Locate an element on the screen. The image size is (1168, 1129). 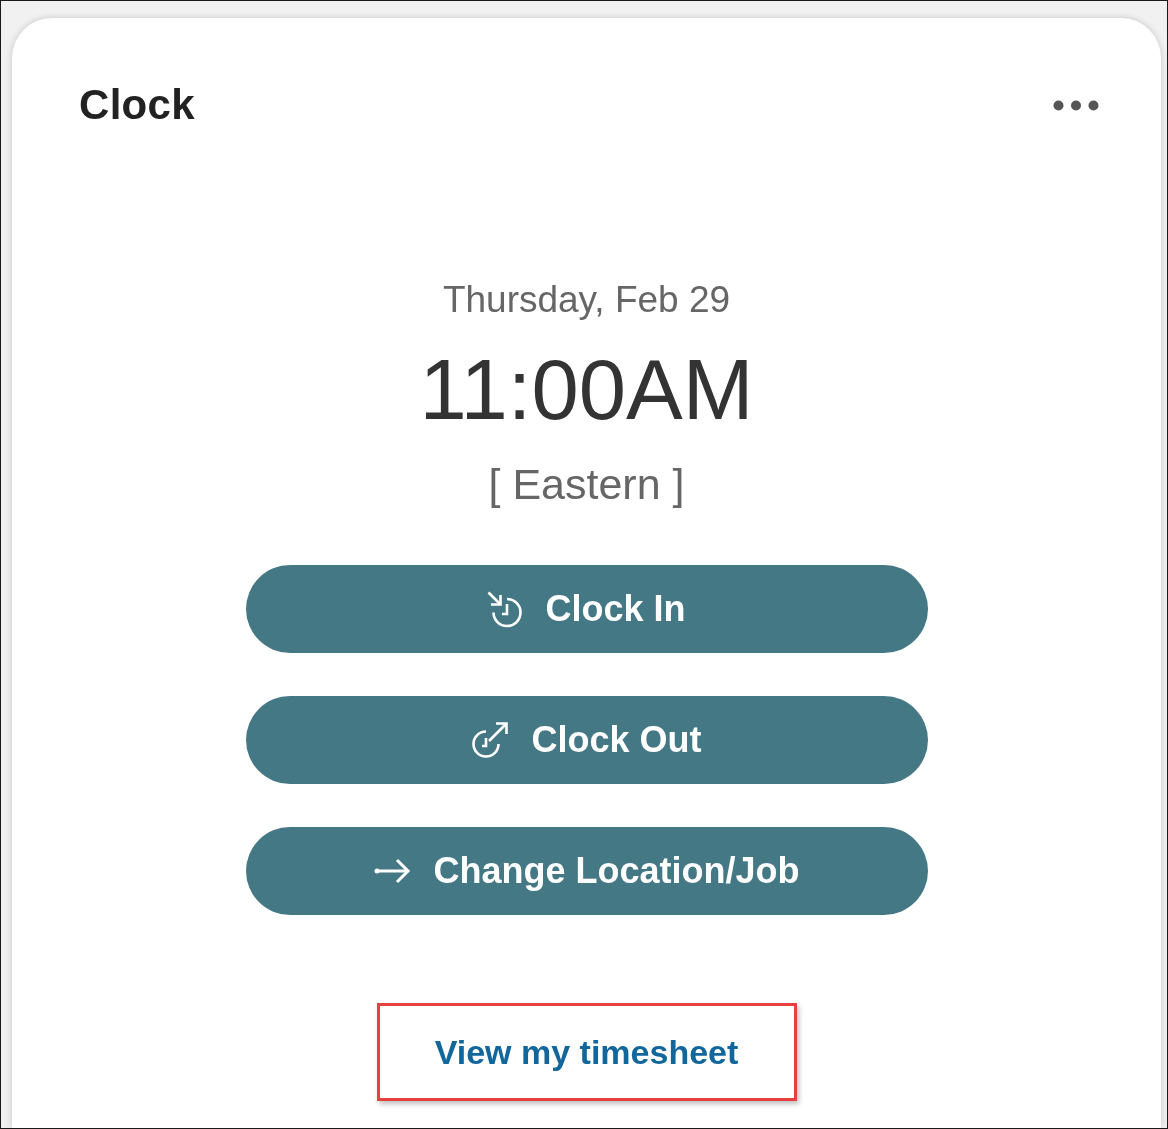
arrow-right-icon is located at coordinates (392, 871).